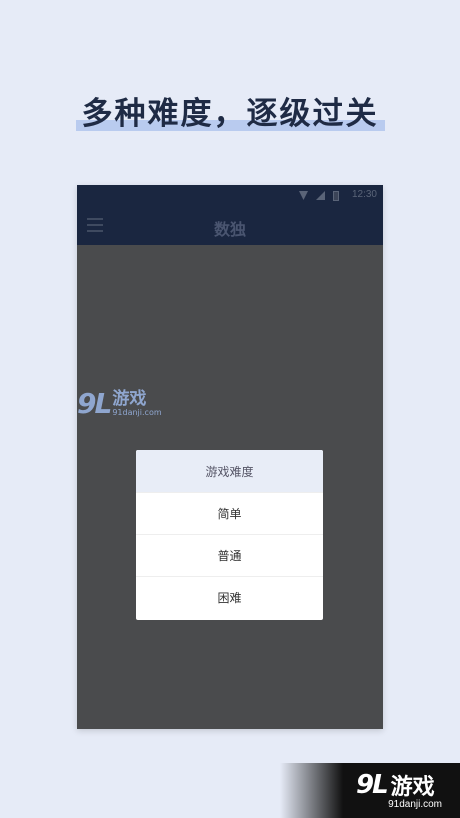  Describe the element at coordinates (129, 398) in the screenshot. I see `watermark-name: 游戏` at that location.